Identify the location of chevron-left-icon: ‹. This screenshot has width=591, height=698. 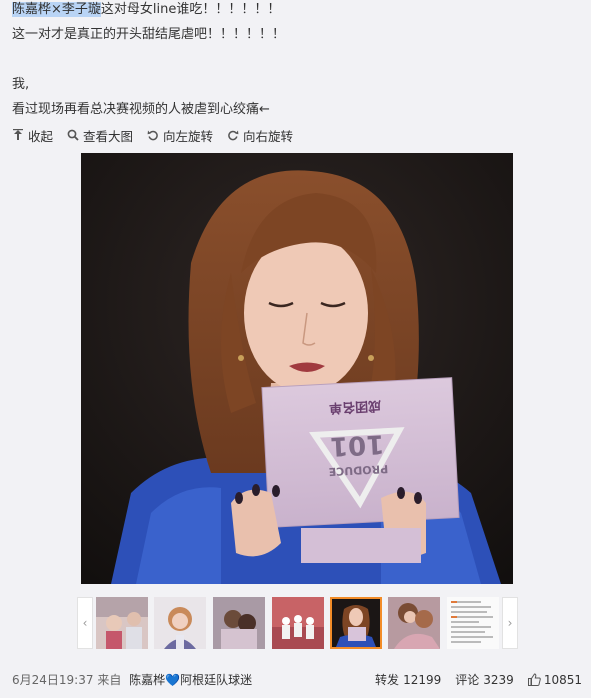
(85, 623).